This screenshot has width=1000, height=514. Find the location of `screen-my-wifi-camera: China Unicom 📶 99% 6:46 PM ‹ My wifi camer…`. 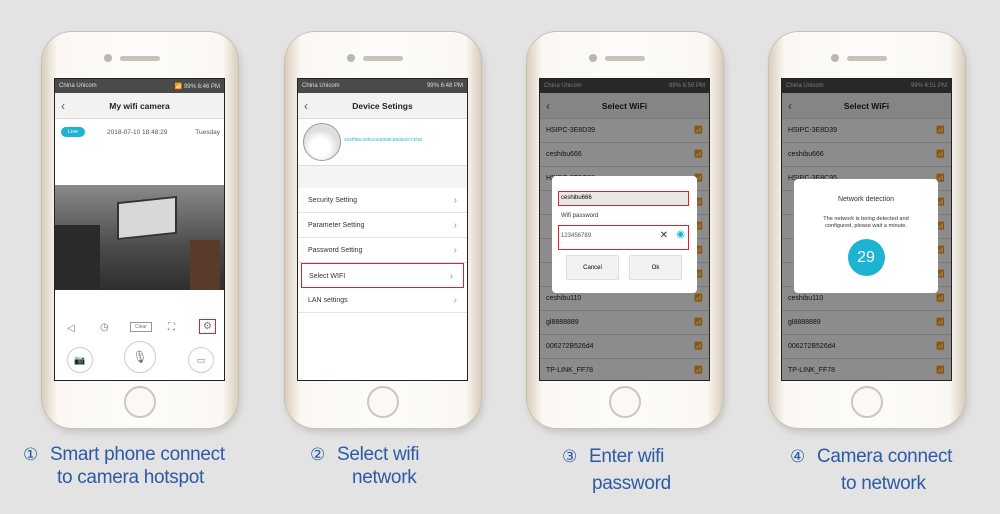

screen-my-wifi-camera: China Unicom 📶 99% 6:46 PM ‹ My wifi camer… is located at coordinates (139, 229).